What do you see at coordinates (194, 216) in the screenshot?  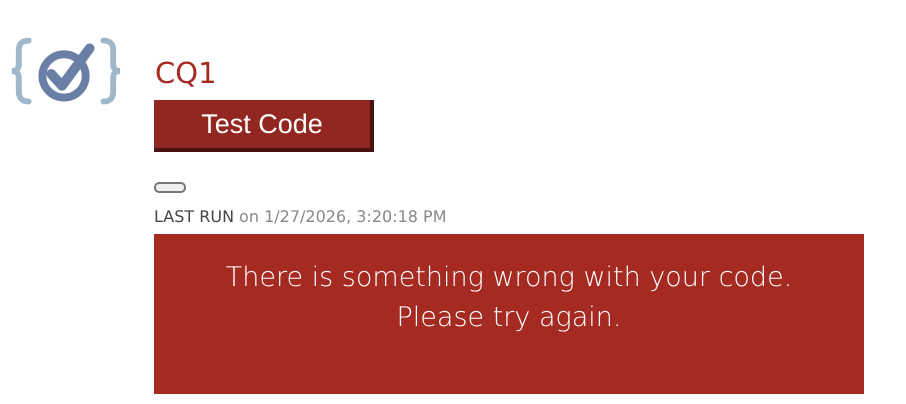 I see `last-run-label: LAST RUN` at bounding box center [194, 216].